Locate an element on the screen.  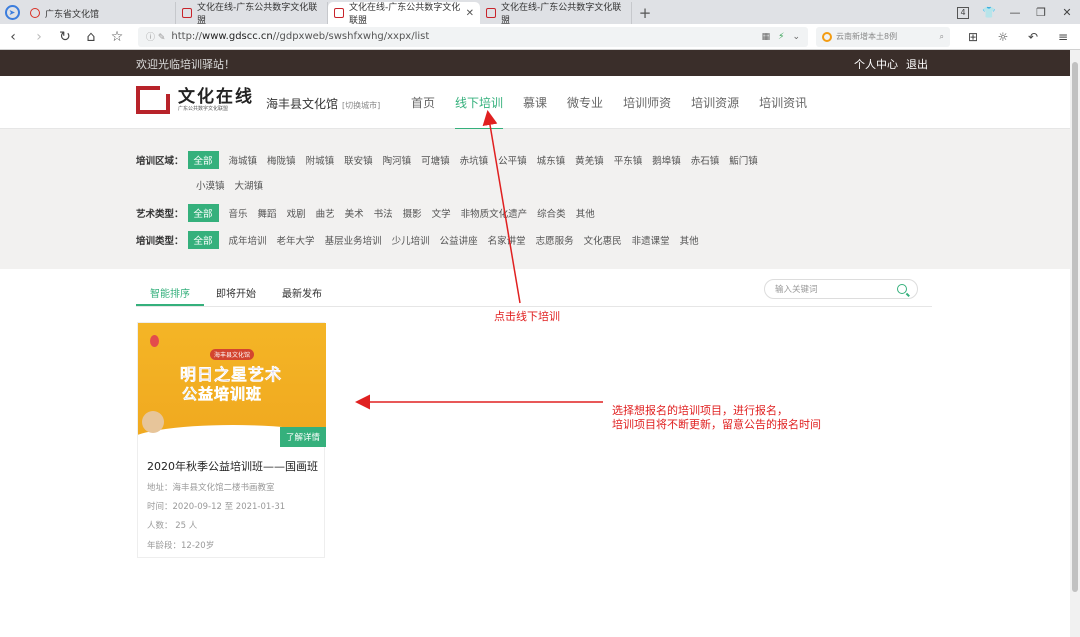
arrow-to-nav is located at coordinates (501, 207).